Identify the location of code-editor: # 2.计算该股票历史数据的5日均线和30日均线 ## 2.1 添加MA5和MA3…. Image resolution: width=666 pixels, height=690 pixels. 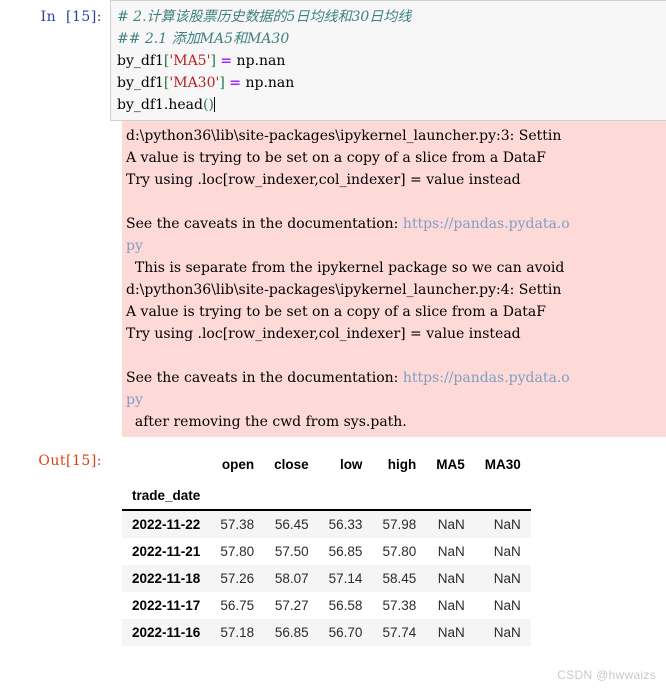
(388, 60).